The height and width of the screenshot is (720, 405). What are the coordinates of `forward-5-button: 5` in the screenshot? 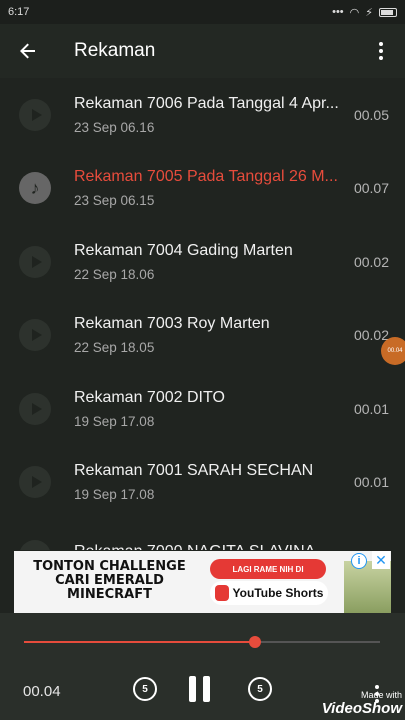 It's located at (260, 689).